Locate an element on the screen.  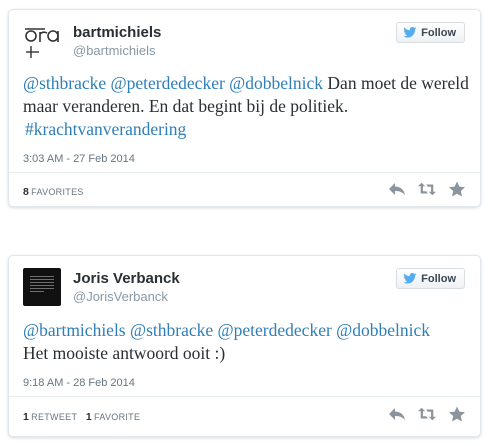
user-fullname: Joris Verbanck is located at coordinates (126, 279).